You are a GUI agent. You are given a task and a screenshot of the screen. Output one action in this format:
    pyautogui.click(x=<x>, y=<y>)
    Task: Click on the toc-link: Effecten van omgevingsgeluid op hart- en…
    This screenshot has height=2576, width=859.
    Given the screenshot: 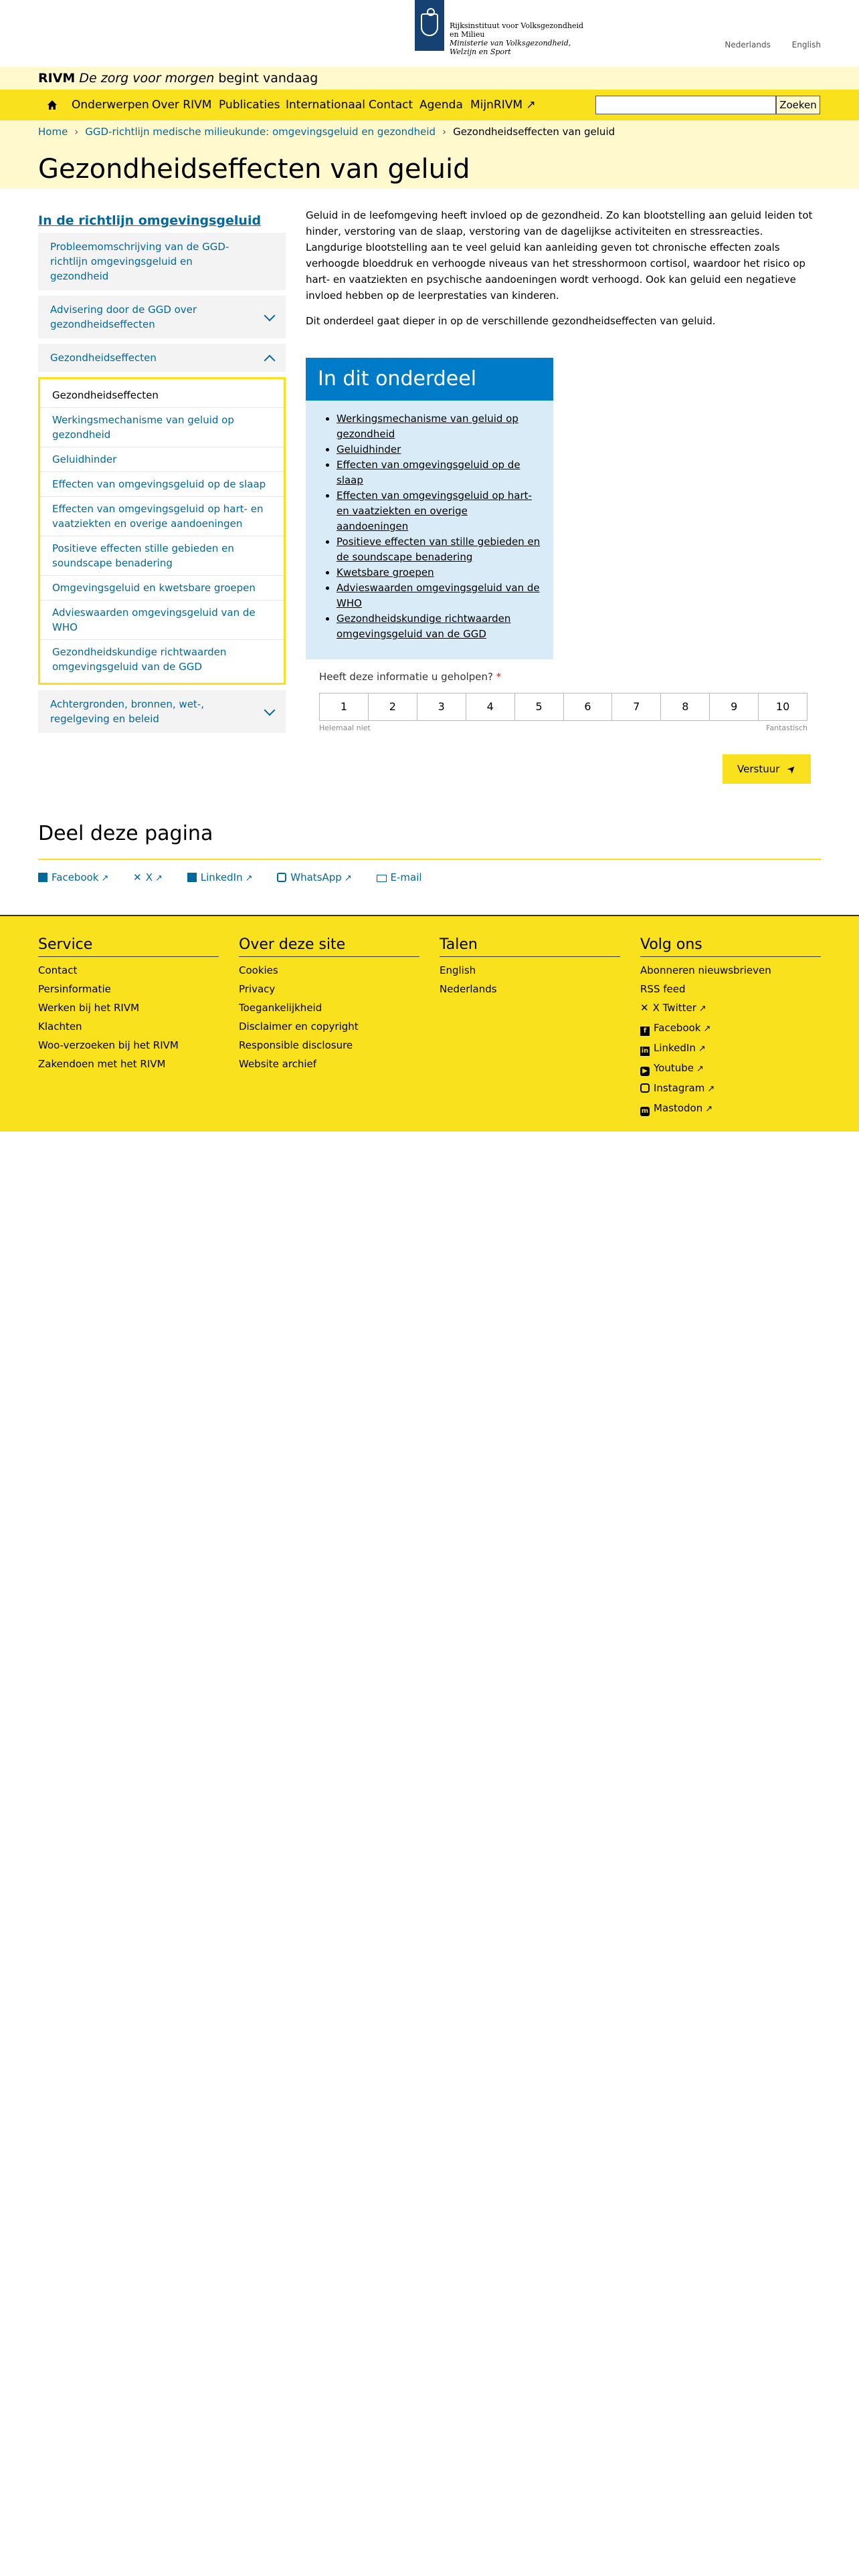 What is the action you would take?
    pyautogui.click(x=439, y=511)
    